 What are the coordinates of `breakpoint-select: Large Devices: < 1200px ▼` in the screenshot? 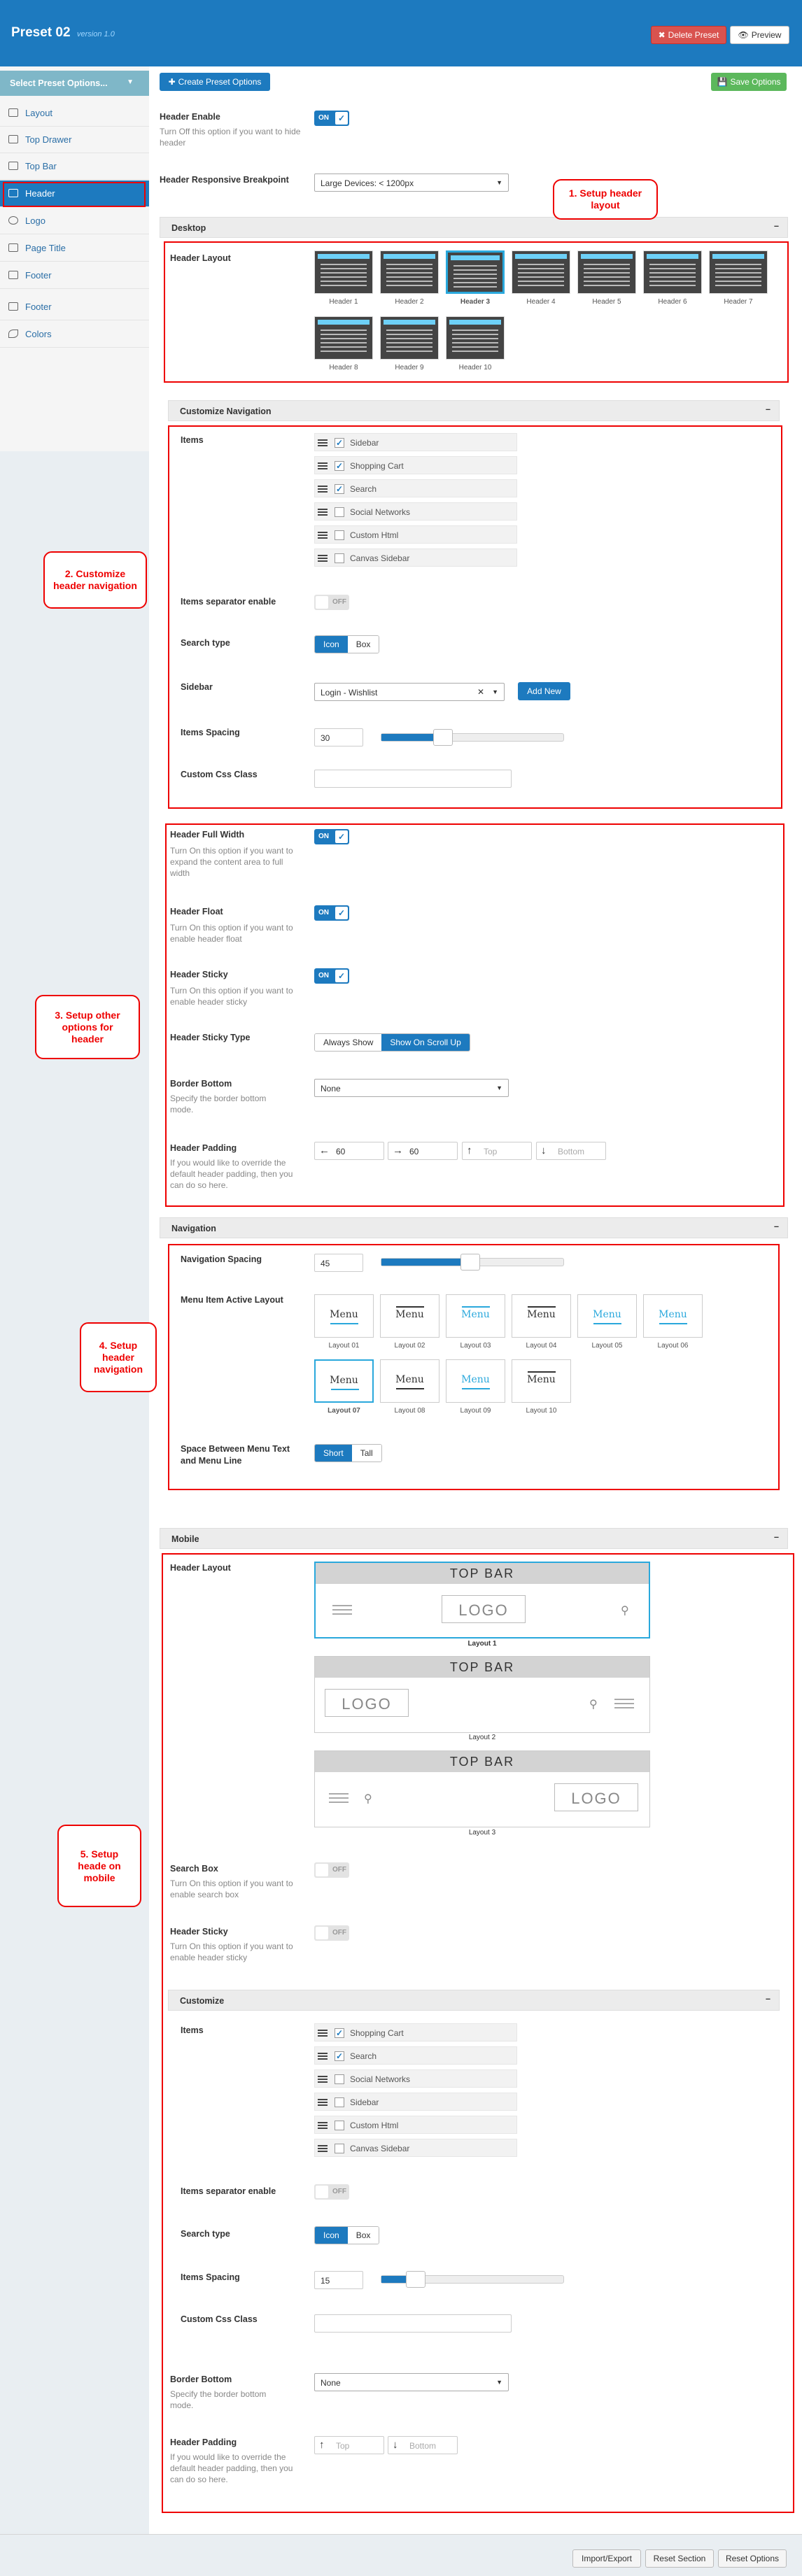 It's located at (411, 183).